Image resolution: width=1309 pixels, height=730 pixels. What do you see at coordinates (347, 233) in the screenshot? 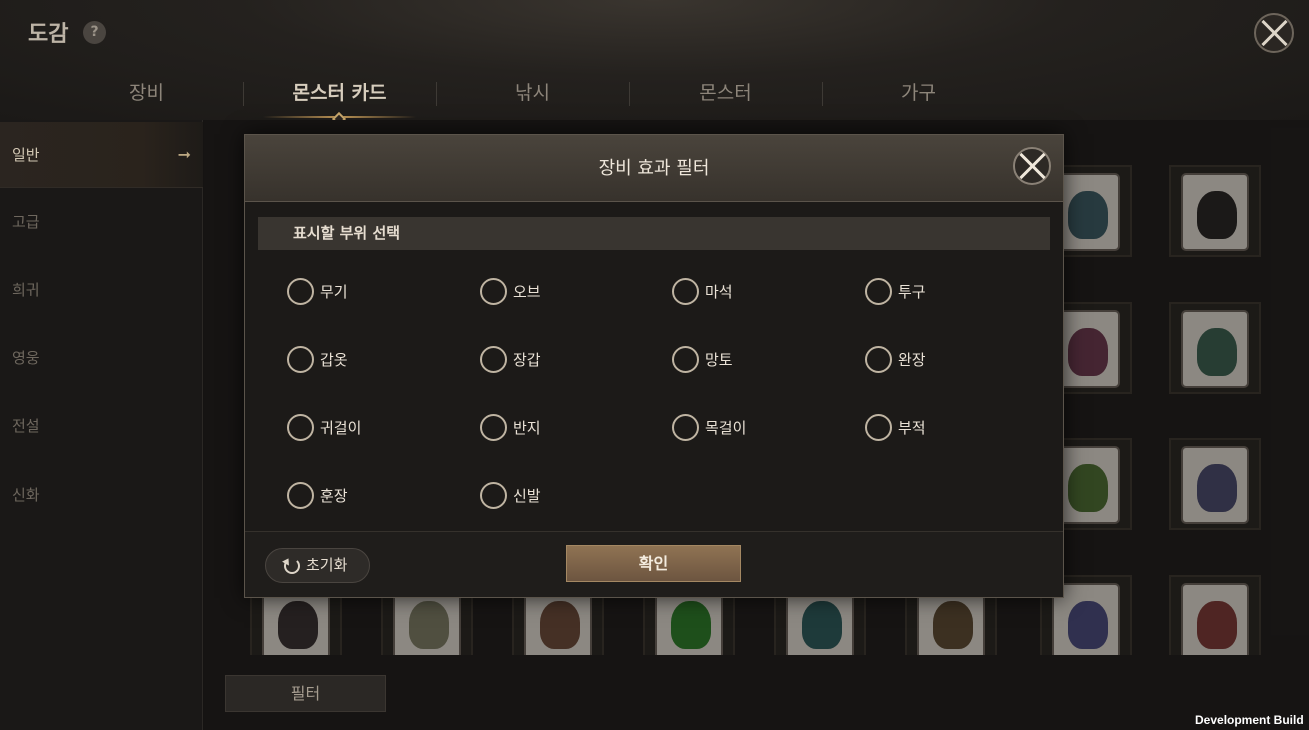
I see `section-label: 표시할 부위 선택` at bounding box center [347, 233].